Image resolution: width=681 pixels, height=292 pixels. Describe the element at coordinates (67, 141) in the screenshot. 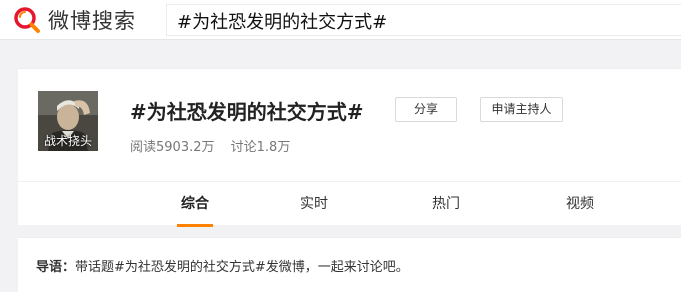

I see `avatar-caption: 战术挠头` at that location.